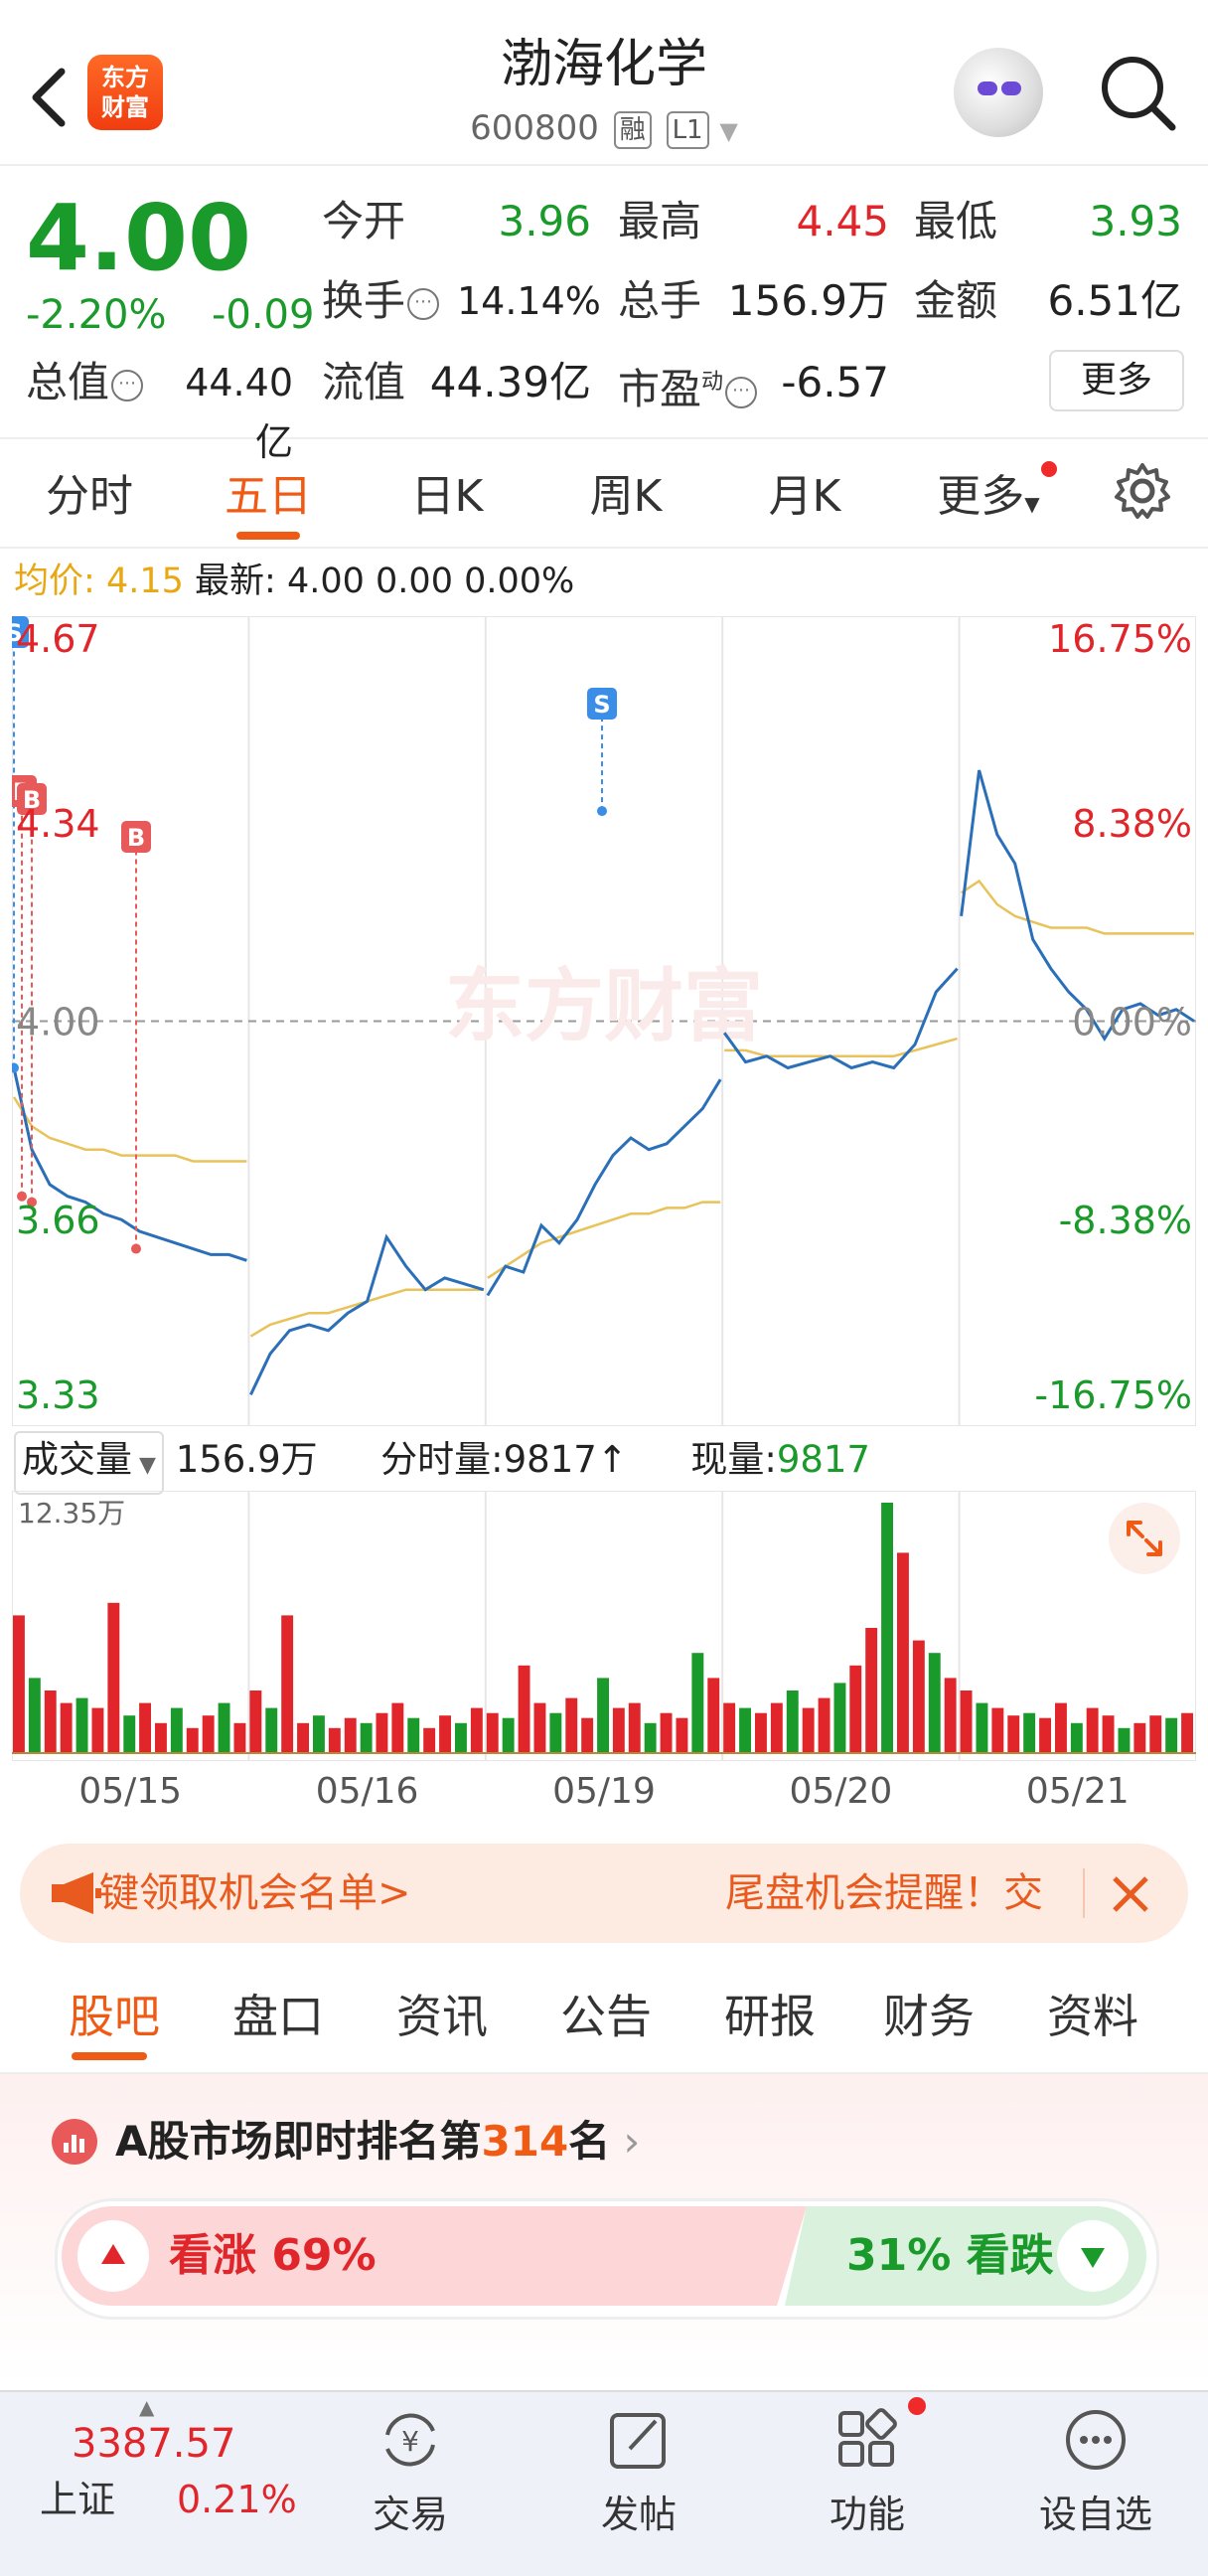 The image size is (1208, 2576). Describe the element at coordinates (58, 824) in the screenshot. I see `y-tick-left: 4.34` at that location.